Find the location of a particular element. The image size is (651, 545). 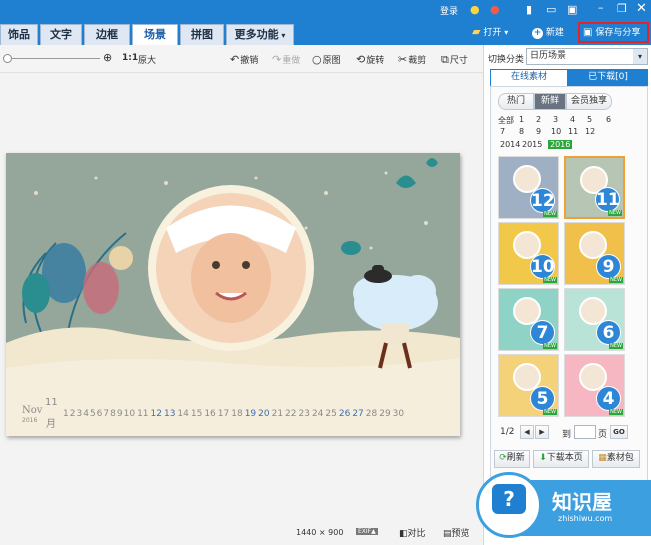

tab-collage: 拼图 is located at coordinates (202, 34).